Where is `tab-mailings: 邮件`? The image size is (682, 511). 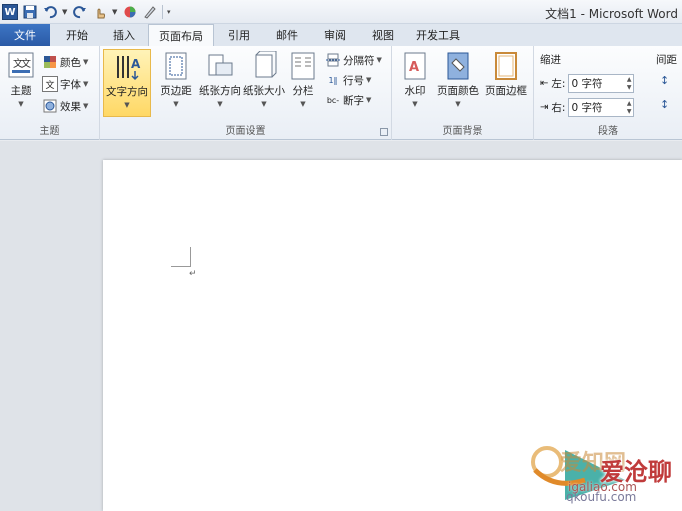 tab-mailings: 邮件 is located at coordinates (287, 35).